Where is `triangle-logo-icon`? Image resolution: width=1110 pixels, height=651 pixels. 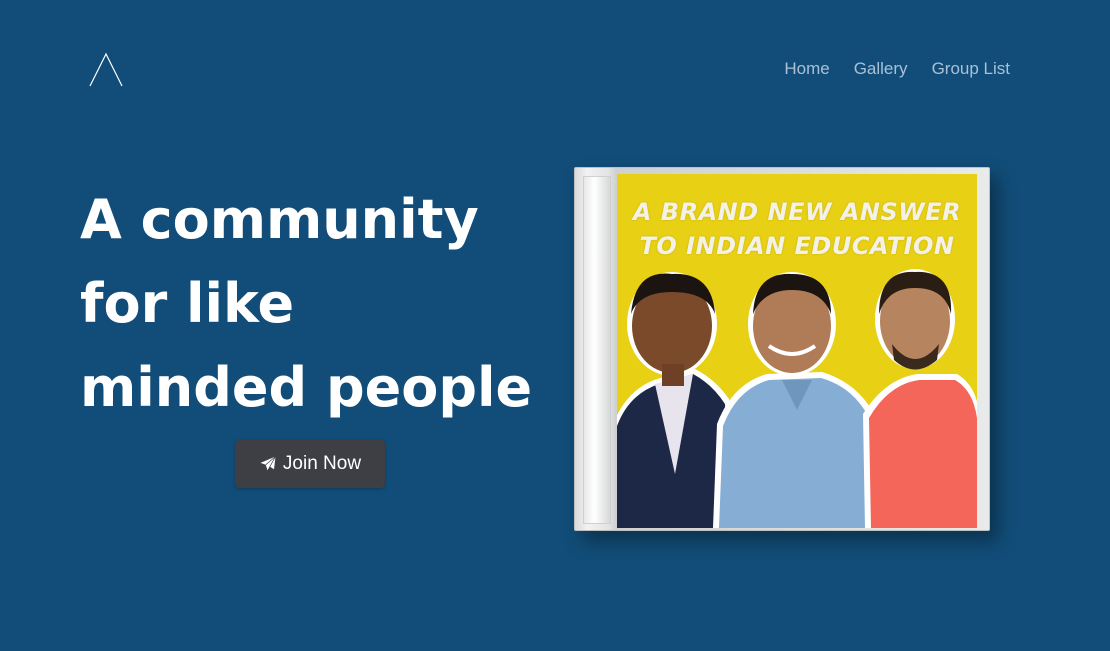
triangle-logo-icon is located at coordinates (106, 70).